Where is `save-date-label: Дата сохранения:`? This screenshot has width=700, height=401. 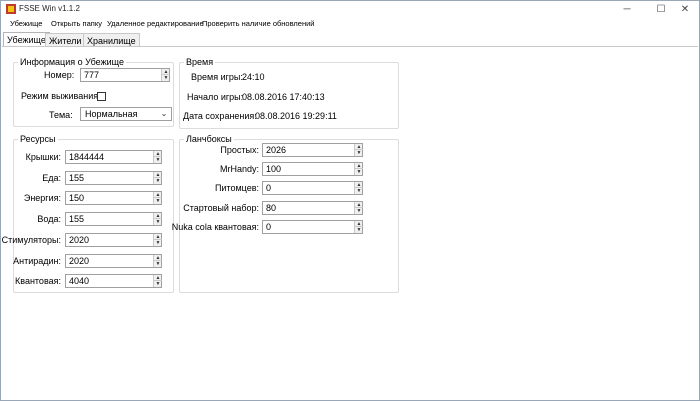
save-date-label: Дата сохранения: is located at coordinates (220, 116).